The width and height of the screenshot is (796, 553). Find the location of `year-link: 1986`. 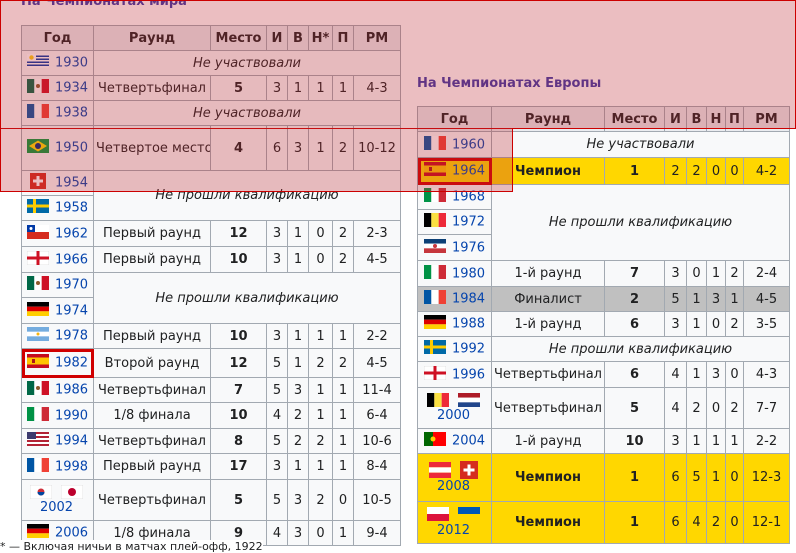

year-link: 1986 is located at coordinates (71, 390).